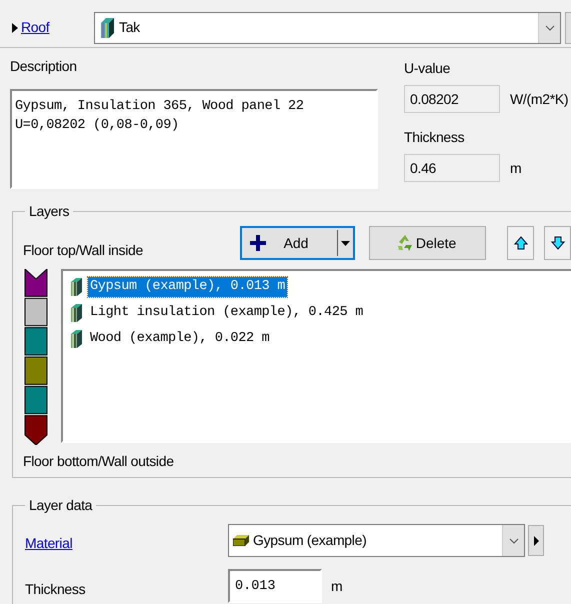 The height and width of the screenshot is (604, 571). I want to click on arrow-right-icon, so click(536, 541).